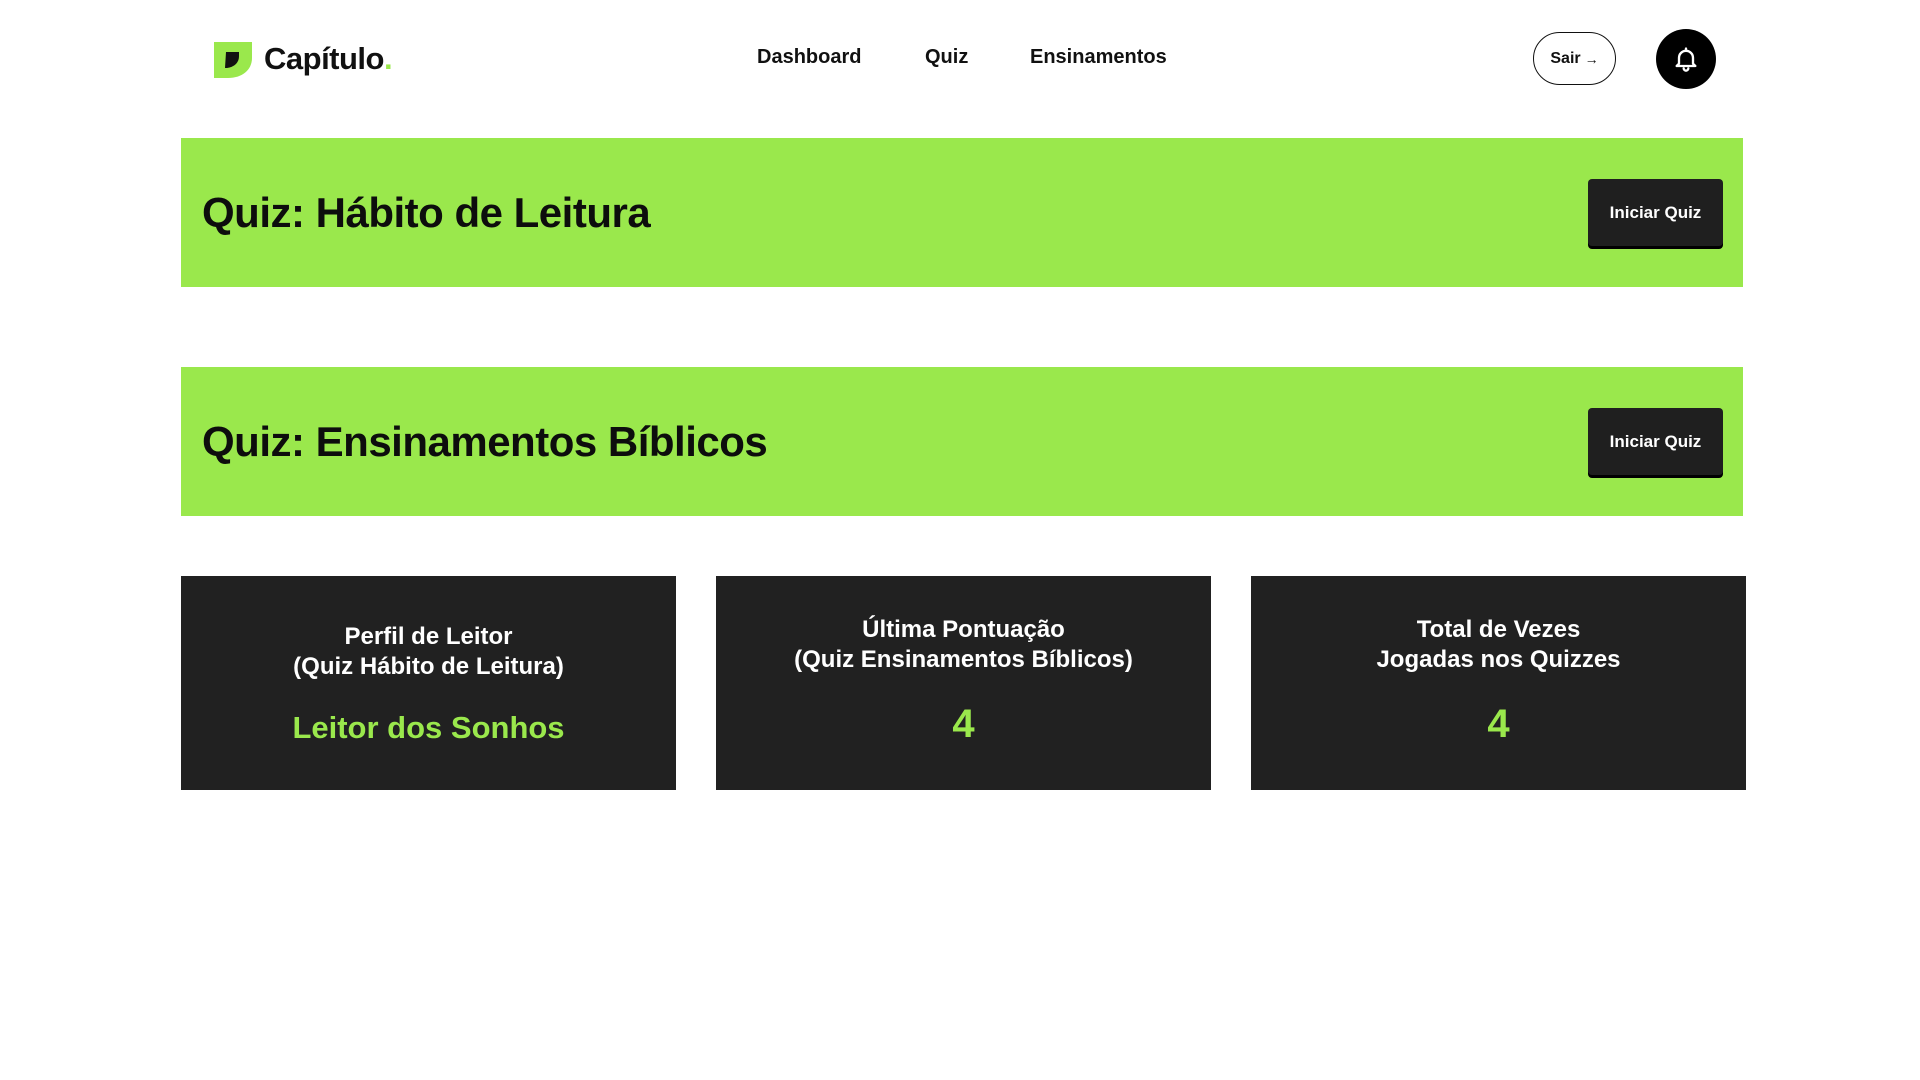 The height and width of the screenshot is (1080, 1920). I want to click on stat-label-line2: Jogadas nos Quizzes, so click(1498, 659).